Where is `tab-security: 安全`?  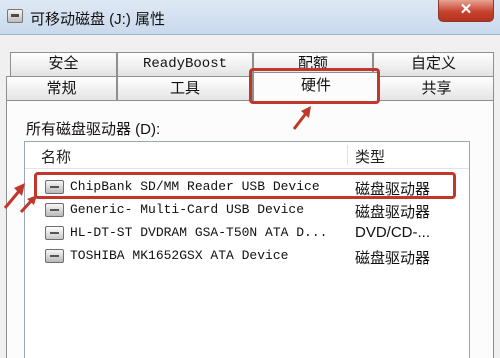
tab-security: 安全 is located at coordinates (63, 64).